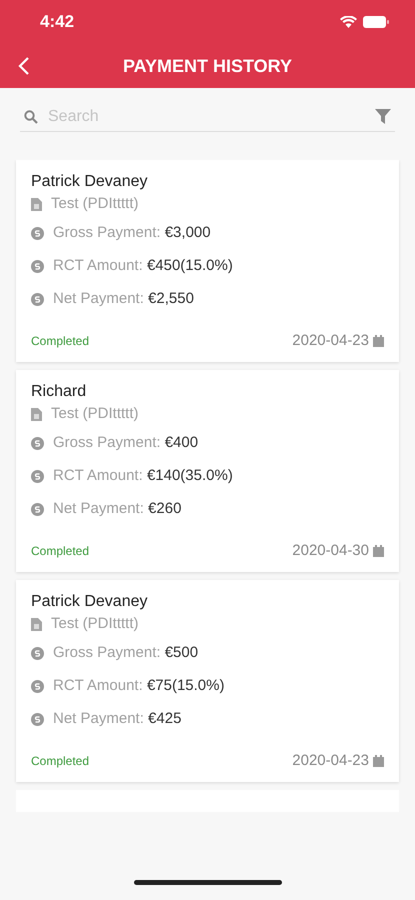 The width and height of the screenshot is (415, 900). I want to click on search-icon, so click(31, 117).